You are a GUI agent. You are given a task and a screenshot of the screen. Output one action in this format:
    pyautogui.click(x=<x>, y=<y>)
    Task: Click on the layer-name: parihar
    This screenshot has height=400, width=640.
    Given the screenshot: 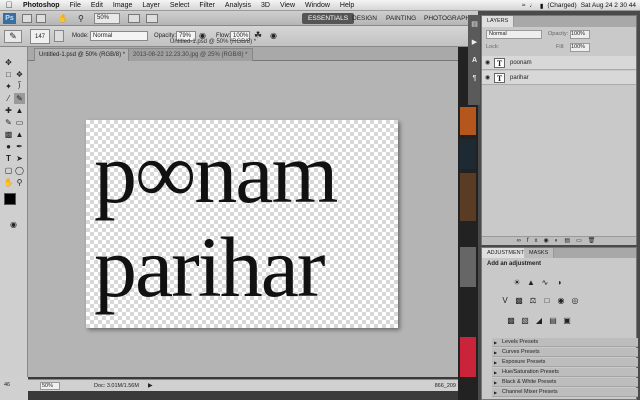 What is the action you would take?
    pyautogui.click(x=519, y=78)
    